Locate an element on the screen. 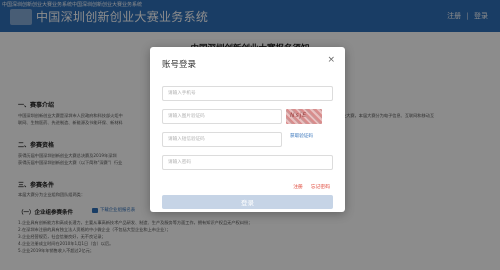  captcha-text: NsjE is located at coordinates (299, 115).